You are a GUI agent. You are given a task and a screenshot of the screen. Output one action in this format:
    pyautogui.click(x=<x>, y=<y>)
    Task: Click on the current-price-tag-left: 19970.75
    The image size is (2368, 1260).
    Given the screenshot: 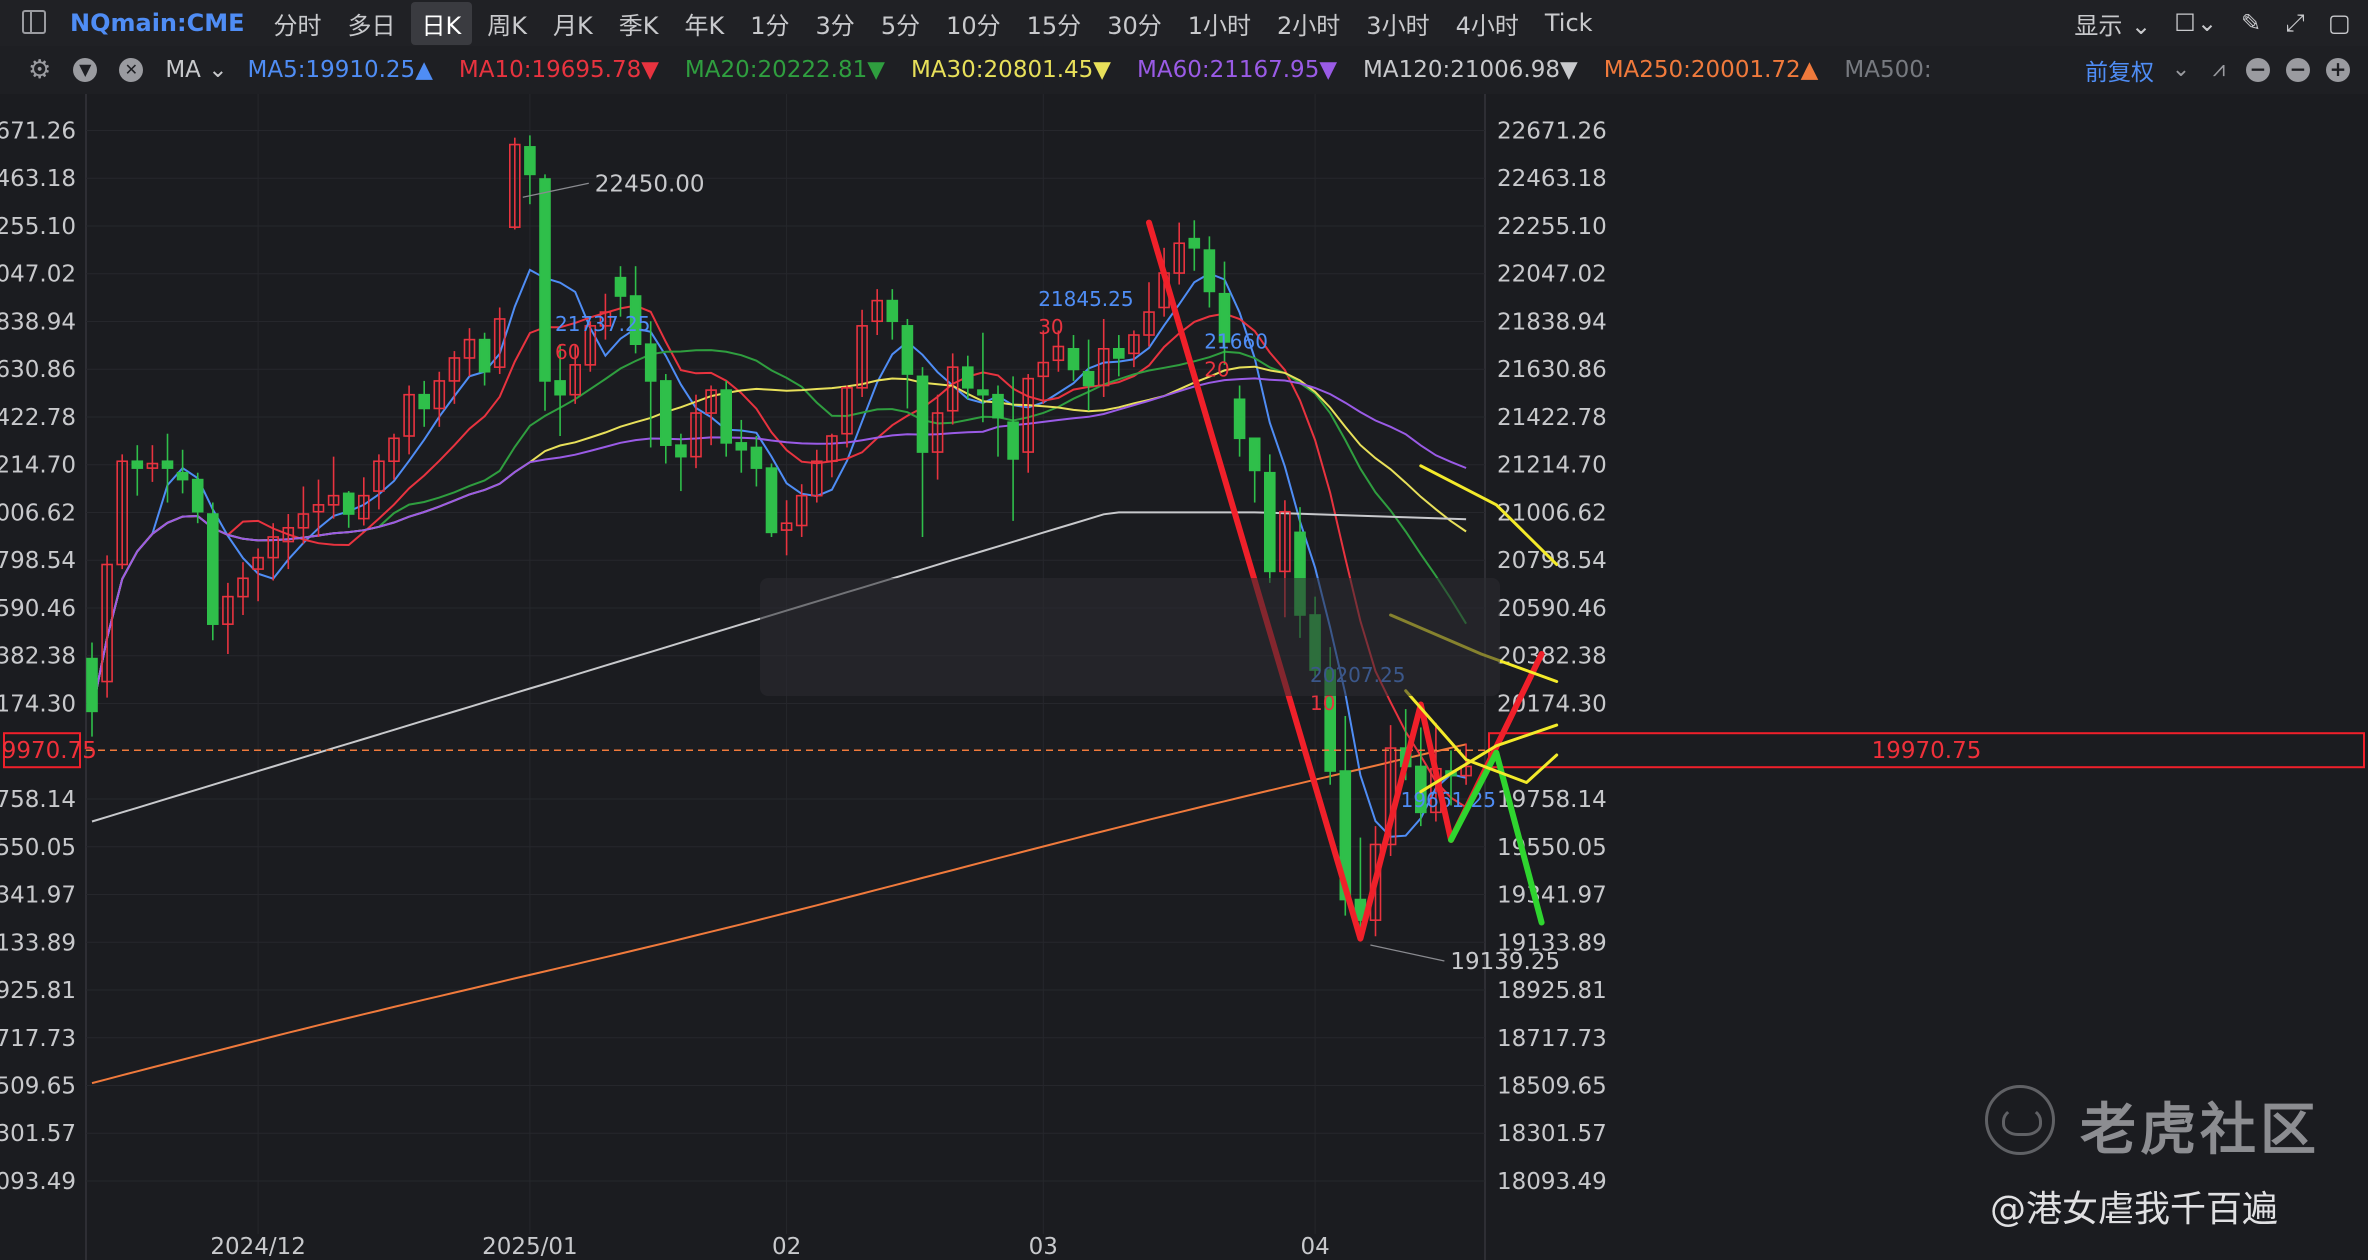 What is the action you would take?
    pyautogui.click(x=48, y=751)
    